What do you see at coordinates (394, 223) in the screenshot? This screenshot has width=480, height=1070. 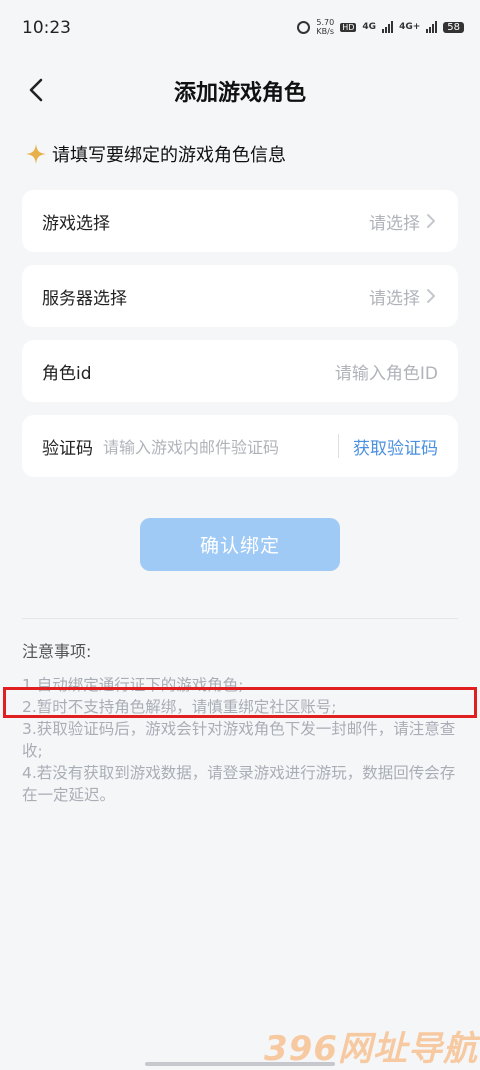 I see `game-select-value: 请选择` at bounding box center [394, 223].